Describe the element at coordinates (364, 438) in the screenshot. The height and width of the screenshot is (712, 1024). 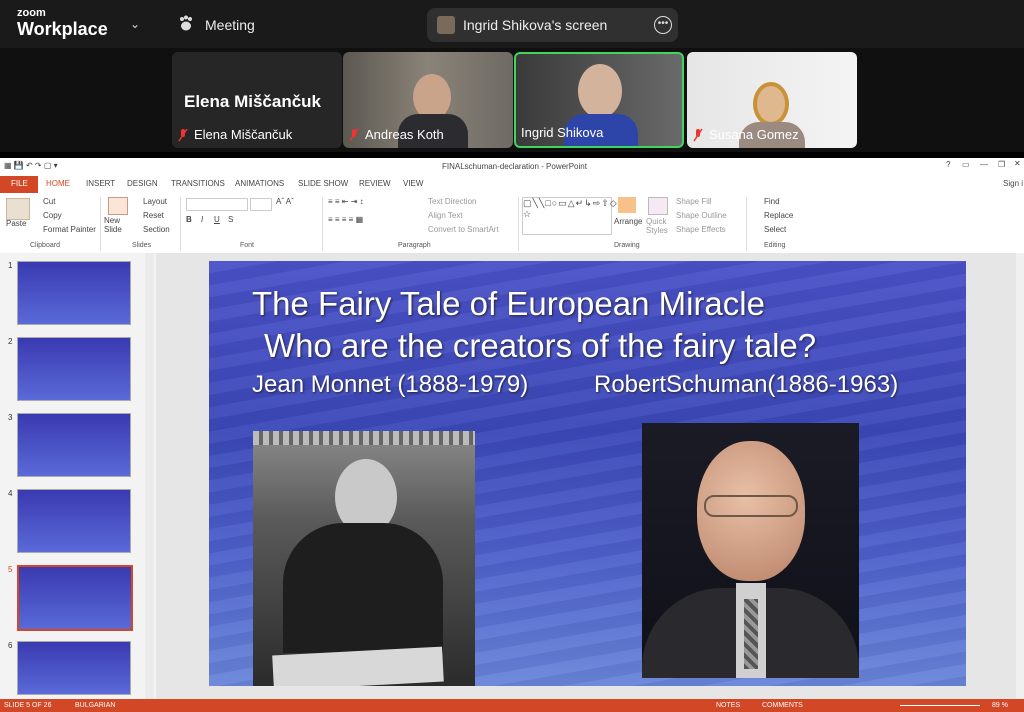
I see `bookshelf` at that location.